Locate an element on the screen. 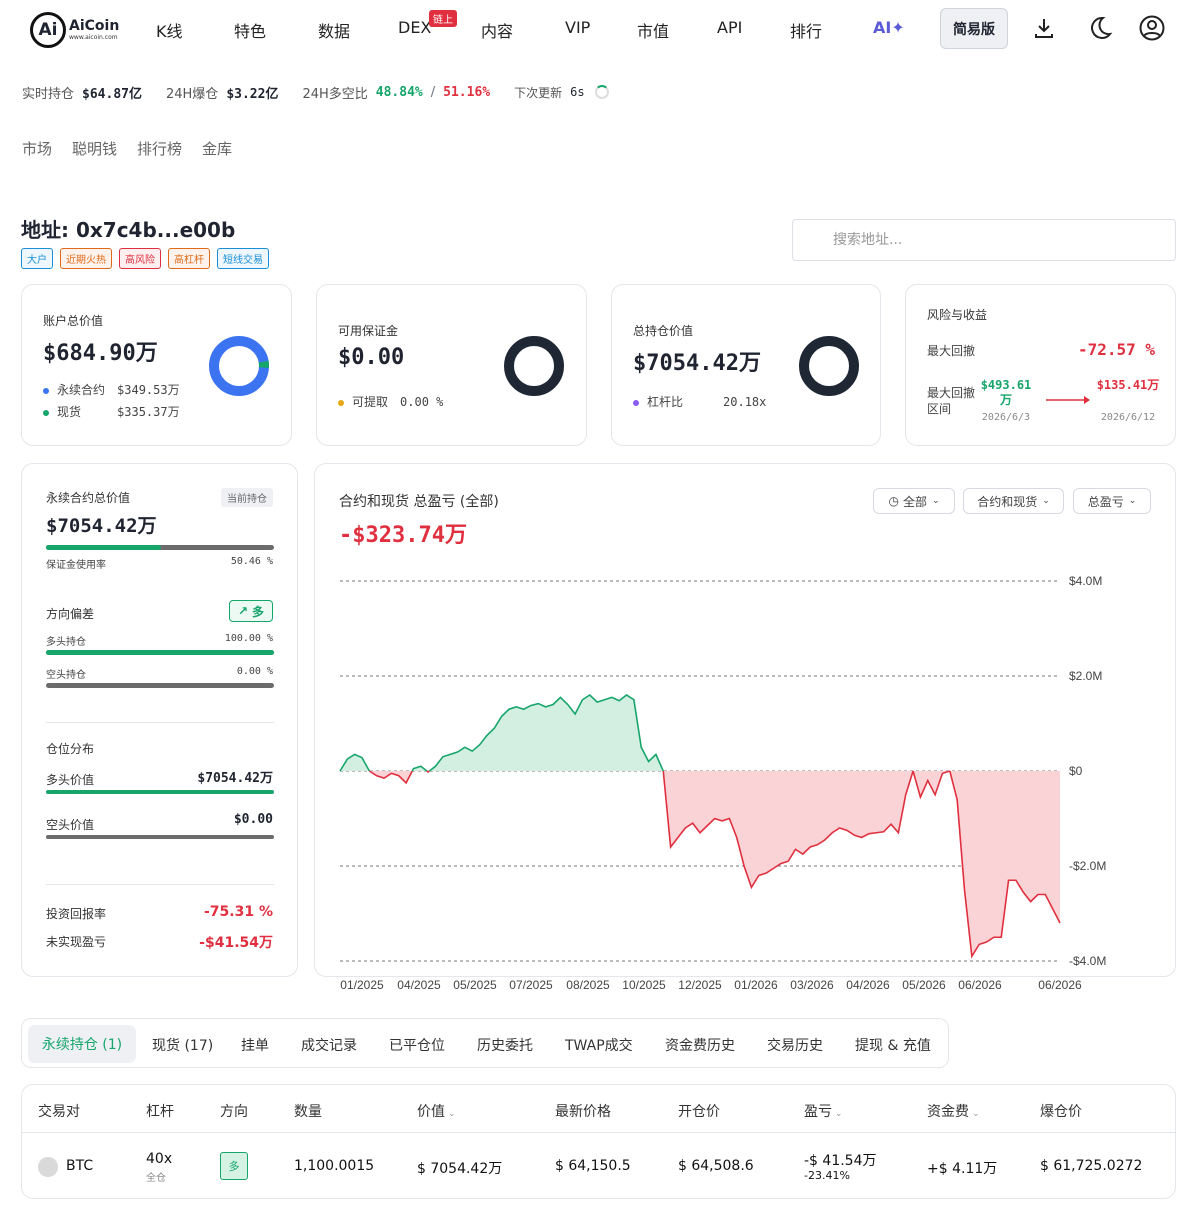 The height and width of the screenshot is (1223, 1197). user-avatar-icon is located at coordinates (1152, 28).